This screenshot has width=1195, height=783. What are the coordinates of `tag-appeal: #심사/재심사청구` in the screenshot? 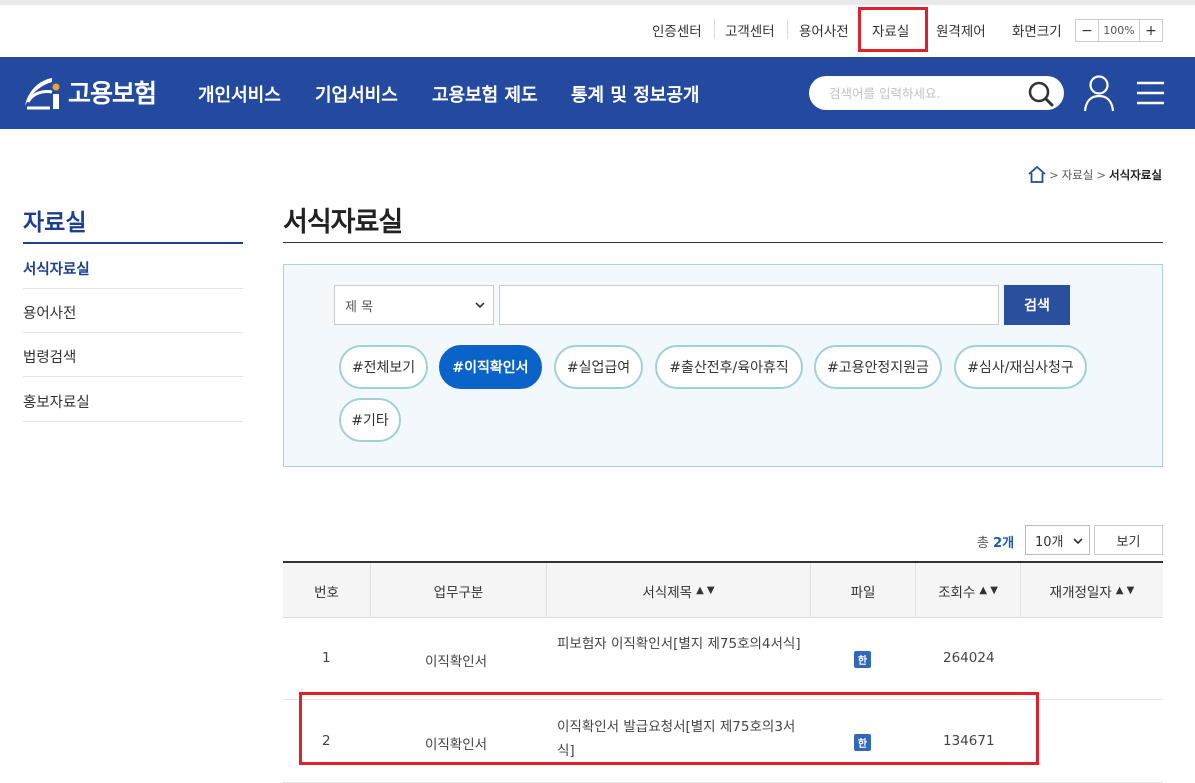 It's located at (1020, 367).